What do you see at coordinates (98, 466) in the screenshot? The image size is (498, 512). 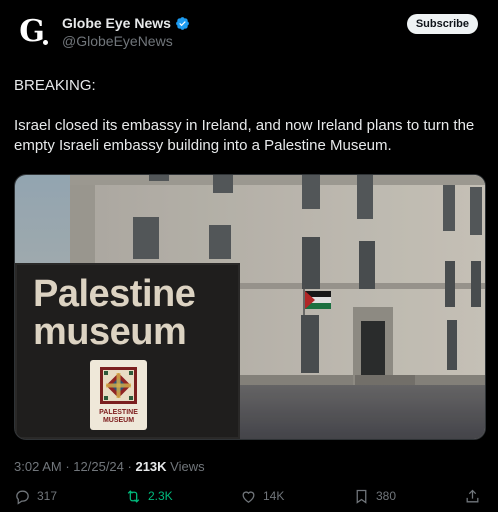 I see `post-date: 12/25/24` at bounding box center [98, 466].